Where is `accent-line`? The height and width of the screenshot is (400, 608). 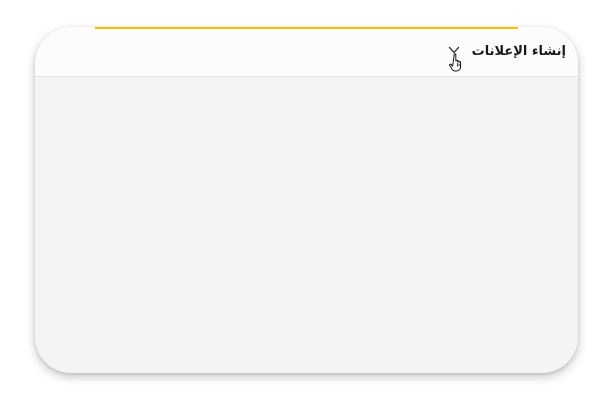
accent-line is located at coordinates (306, 28).